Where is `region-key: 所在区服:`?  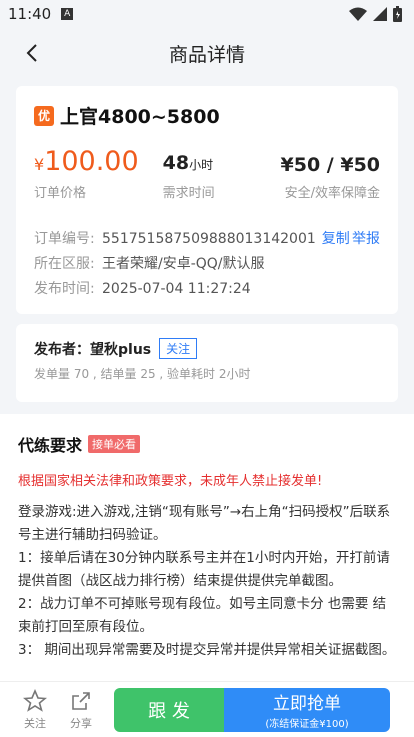
region-key: 所在区服: is located at coordinates (64, 264).